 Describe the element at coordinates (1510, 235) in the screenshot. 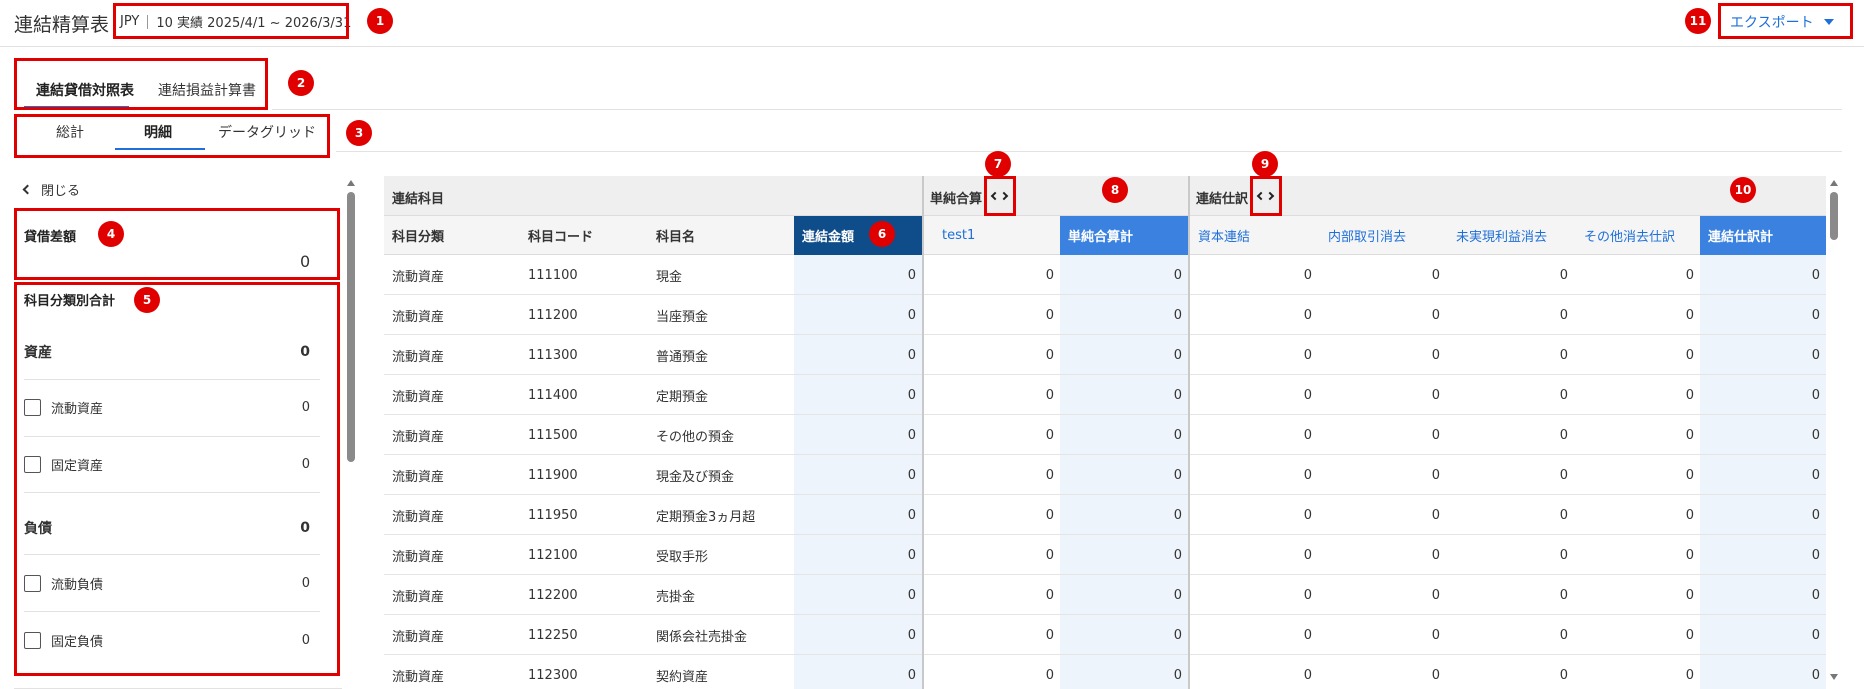

I see `col-unrealized: 未実現利益消去` at that location.